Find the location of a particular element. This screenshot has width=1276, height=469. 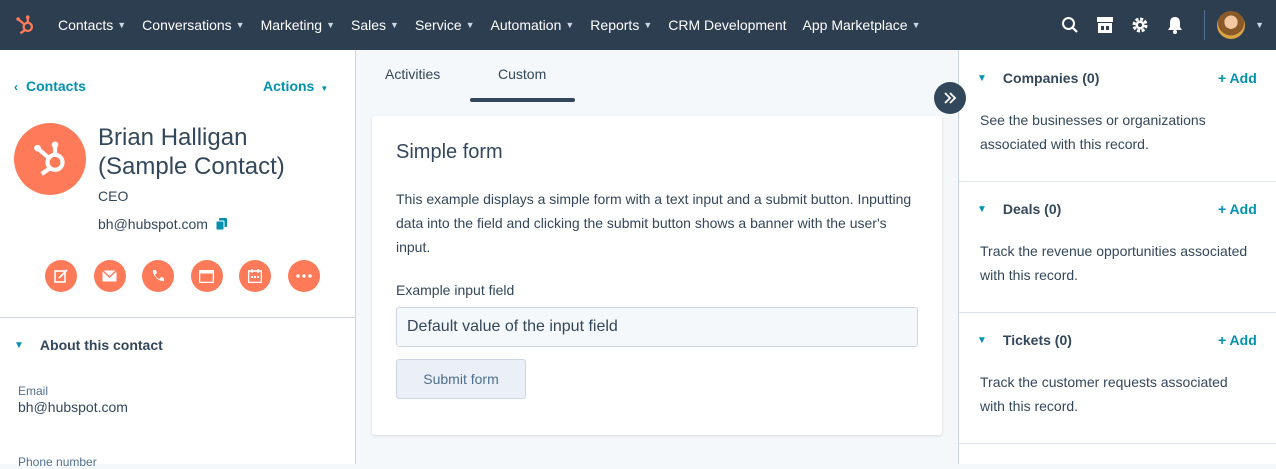

send-email-button is located at coordinates (109, 276).